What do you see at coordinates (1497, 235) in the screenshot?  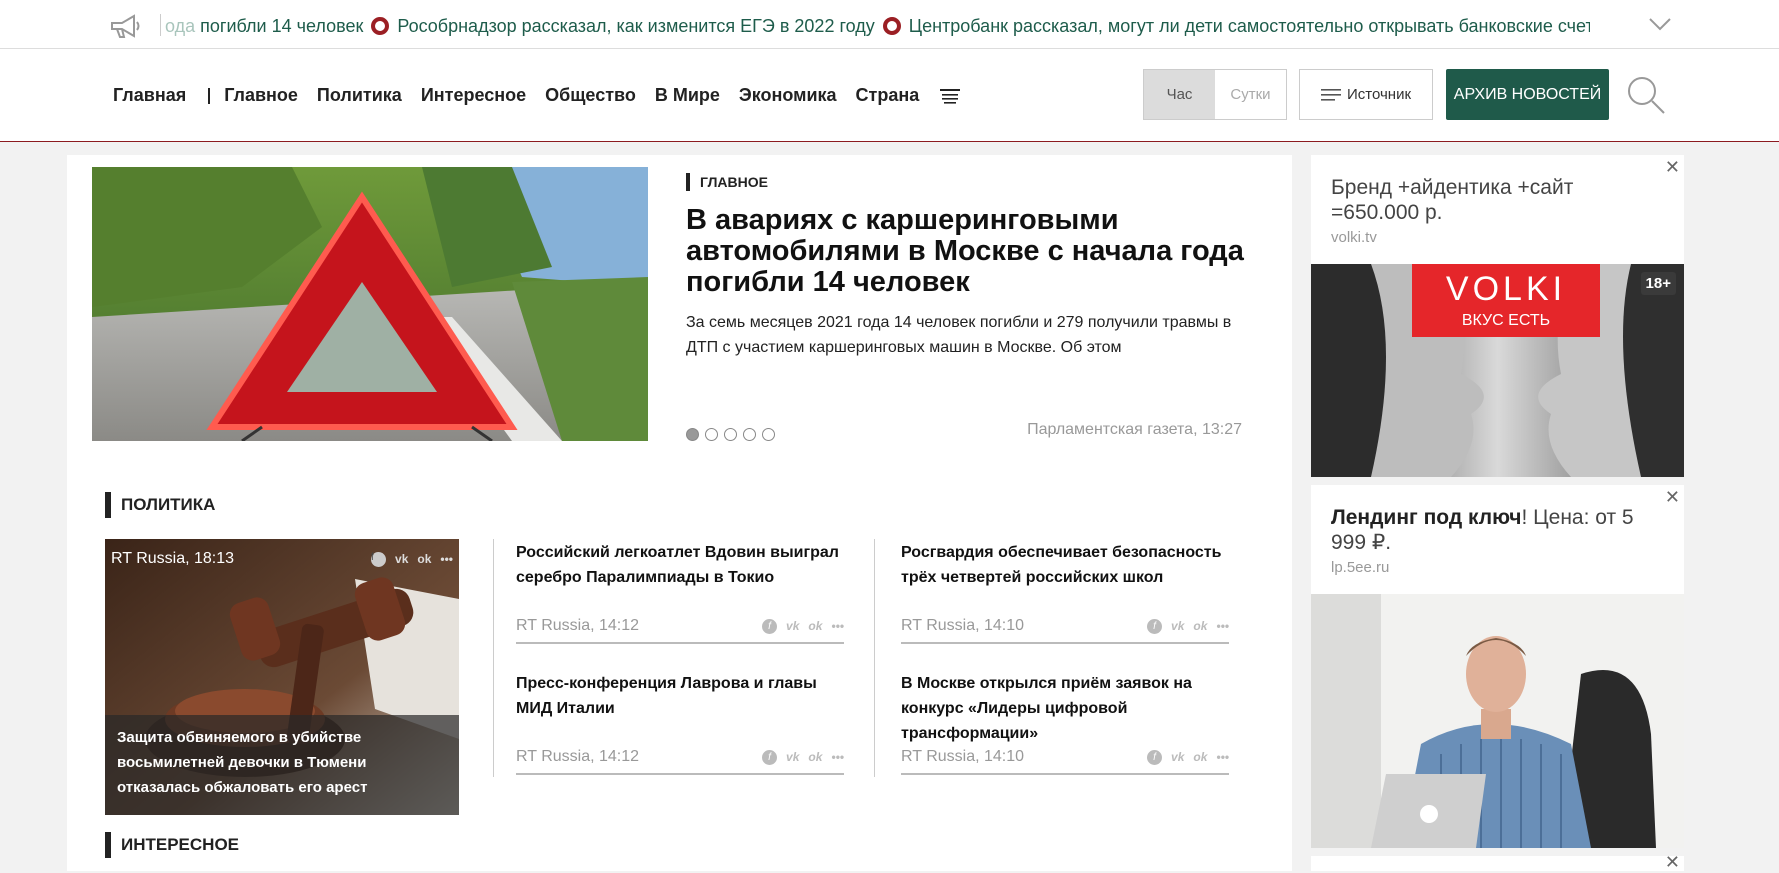 I see `ad-domain: volki.tv` at bounding box center [1497, 235].